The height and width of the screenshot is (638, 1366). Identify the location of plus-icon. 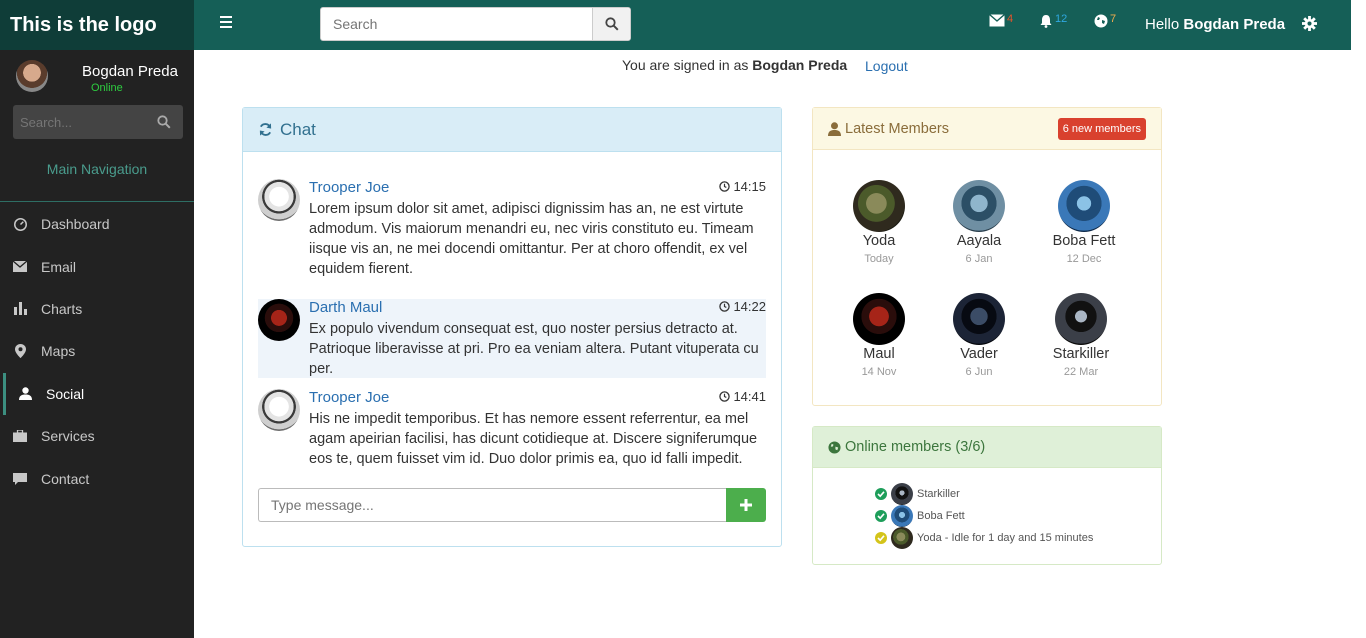
(746, 505).